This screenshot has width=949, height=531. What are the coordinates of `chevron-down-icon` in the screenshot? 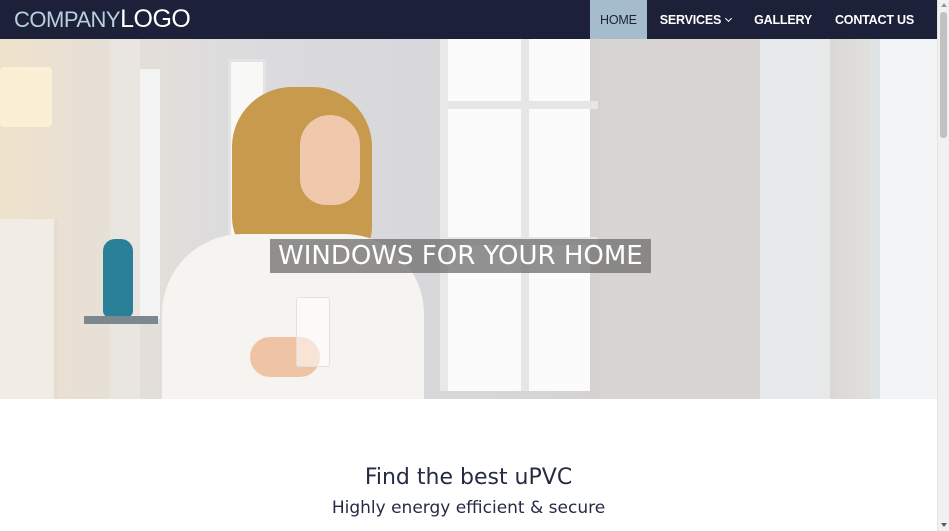 It's located at (729, 18).